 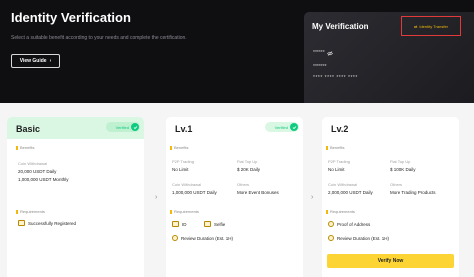 What do you see at coordinates (184, 129) in the screenshot?
I see `card-title: Lv.1` at bounding box center [184, 129].